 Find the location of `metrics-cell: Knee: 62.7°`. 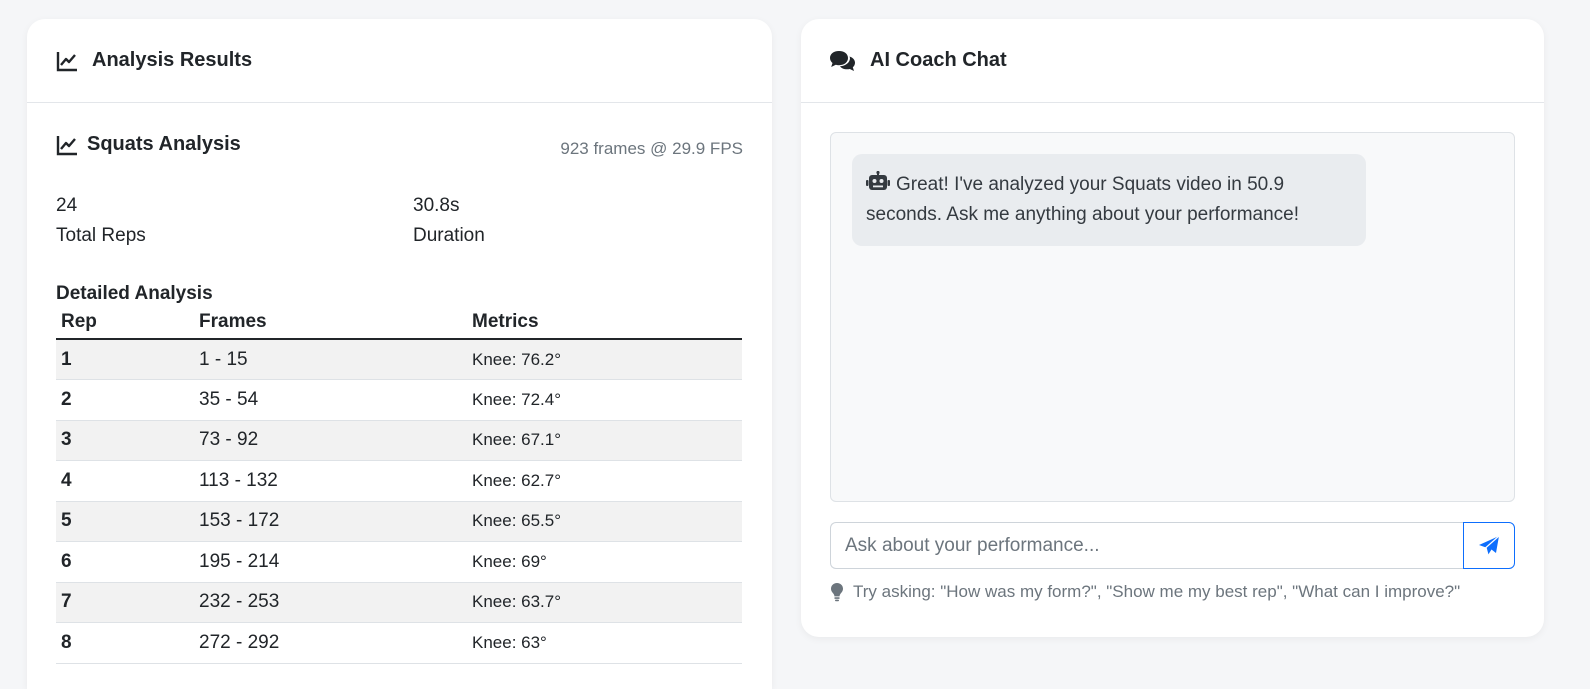

metrics-cell: Knee: 62.7° is located at coordinates (604, 481).